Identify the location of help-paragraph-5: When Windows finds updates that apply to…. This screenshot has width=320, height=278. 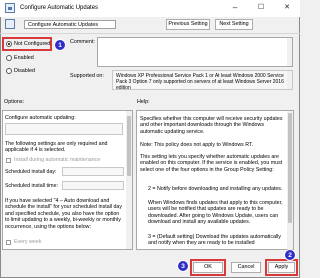
(215, 213).